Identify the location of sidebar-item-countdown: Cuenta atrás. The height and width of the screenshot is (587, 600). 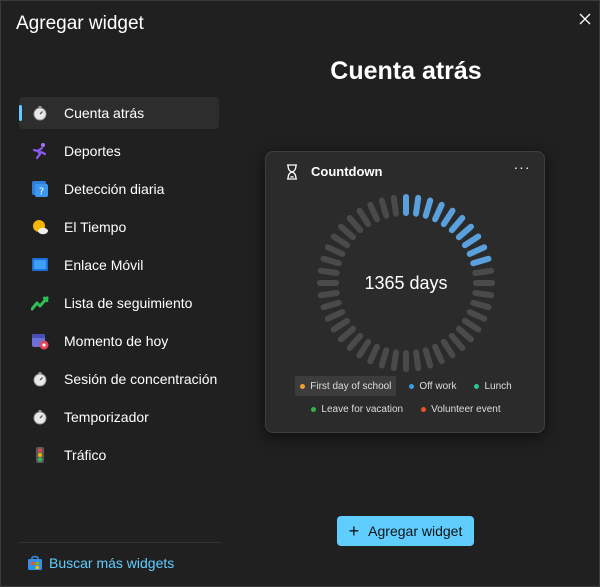
(119, 113).